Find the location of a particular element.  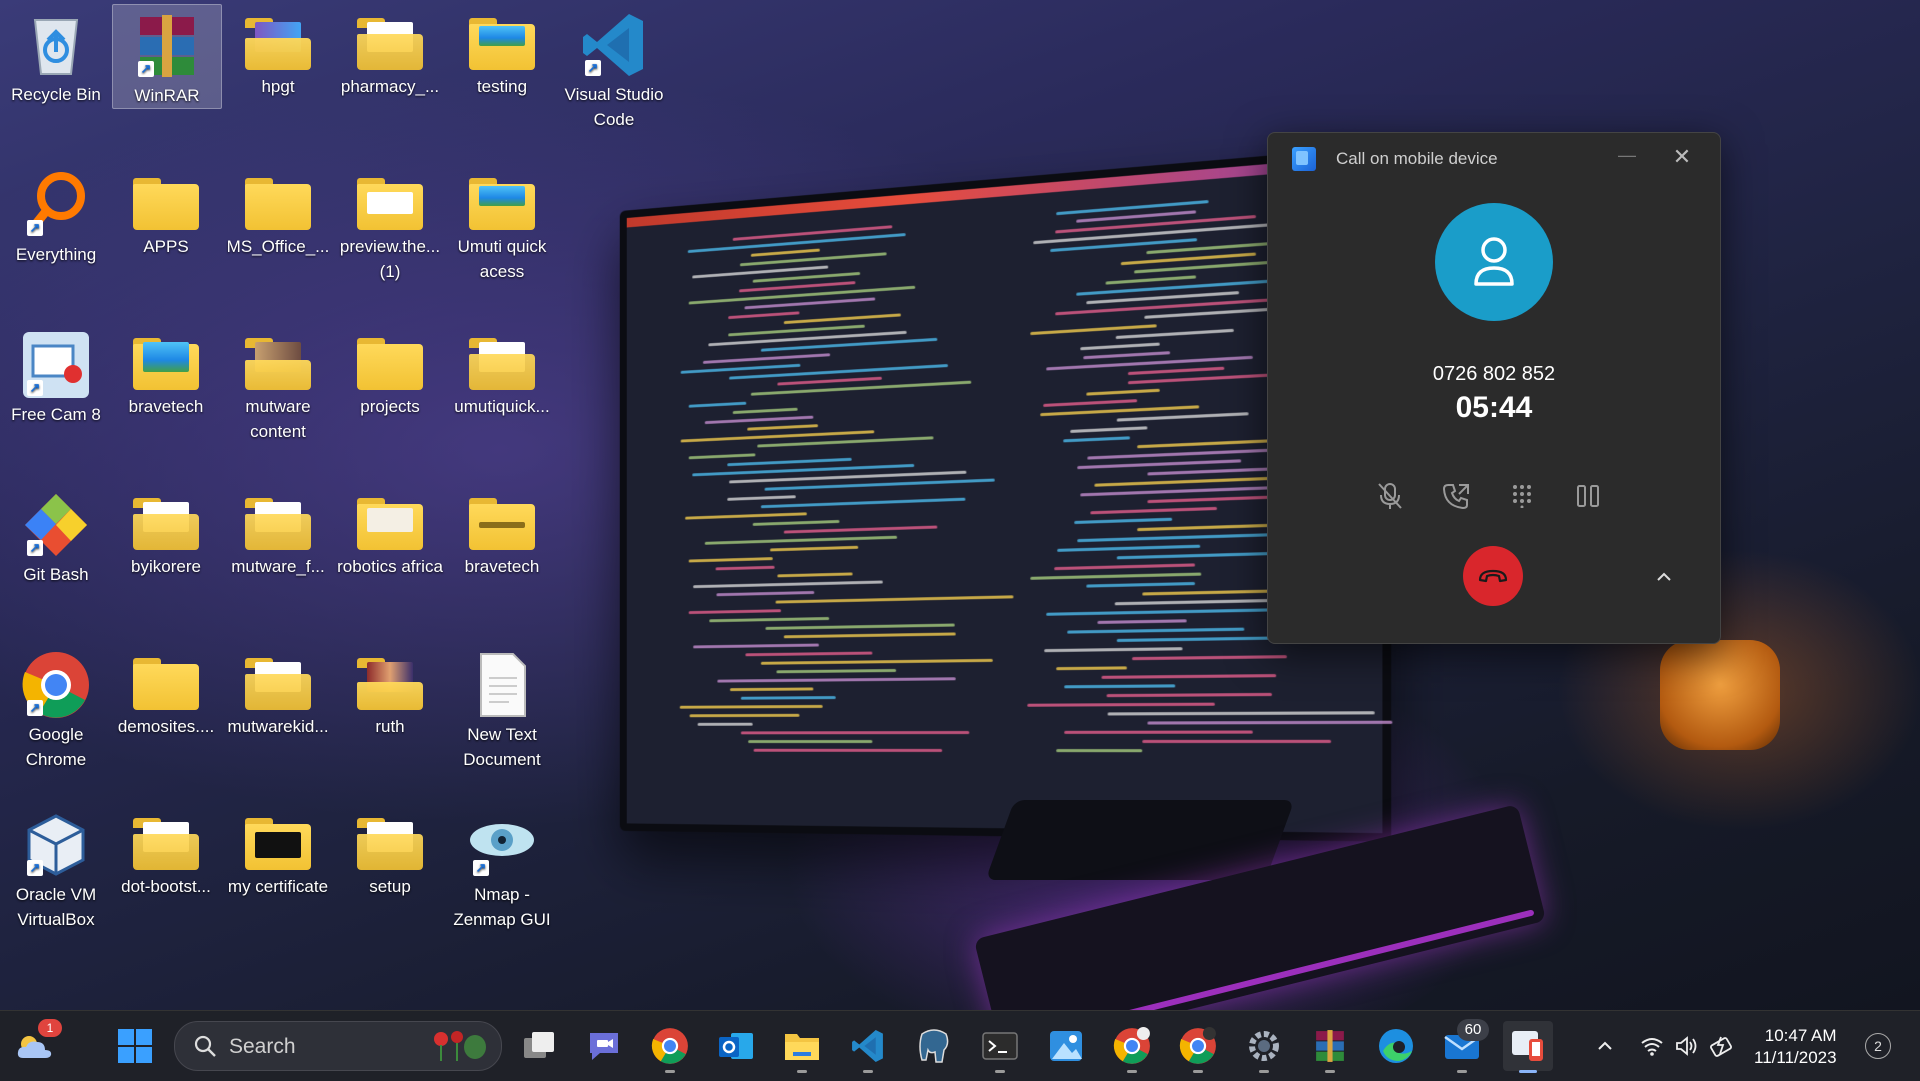

winrar-icon: ↗ is located at coordinates (167, 46).